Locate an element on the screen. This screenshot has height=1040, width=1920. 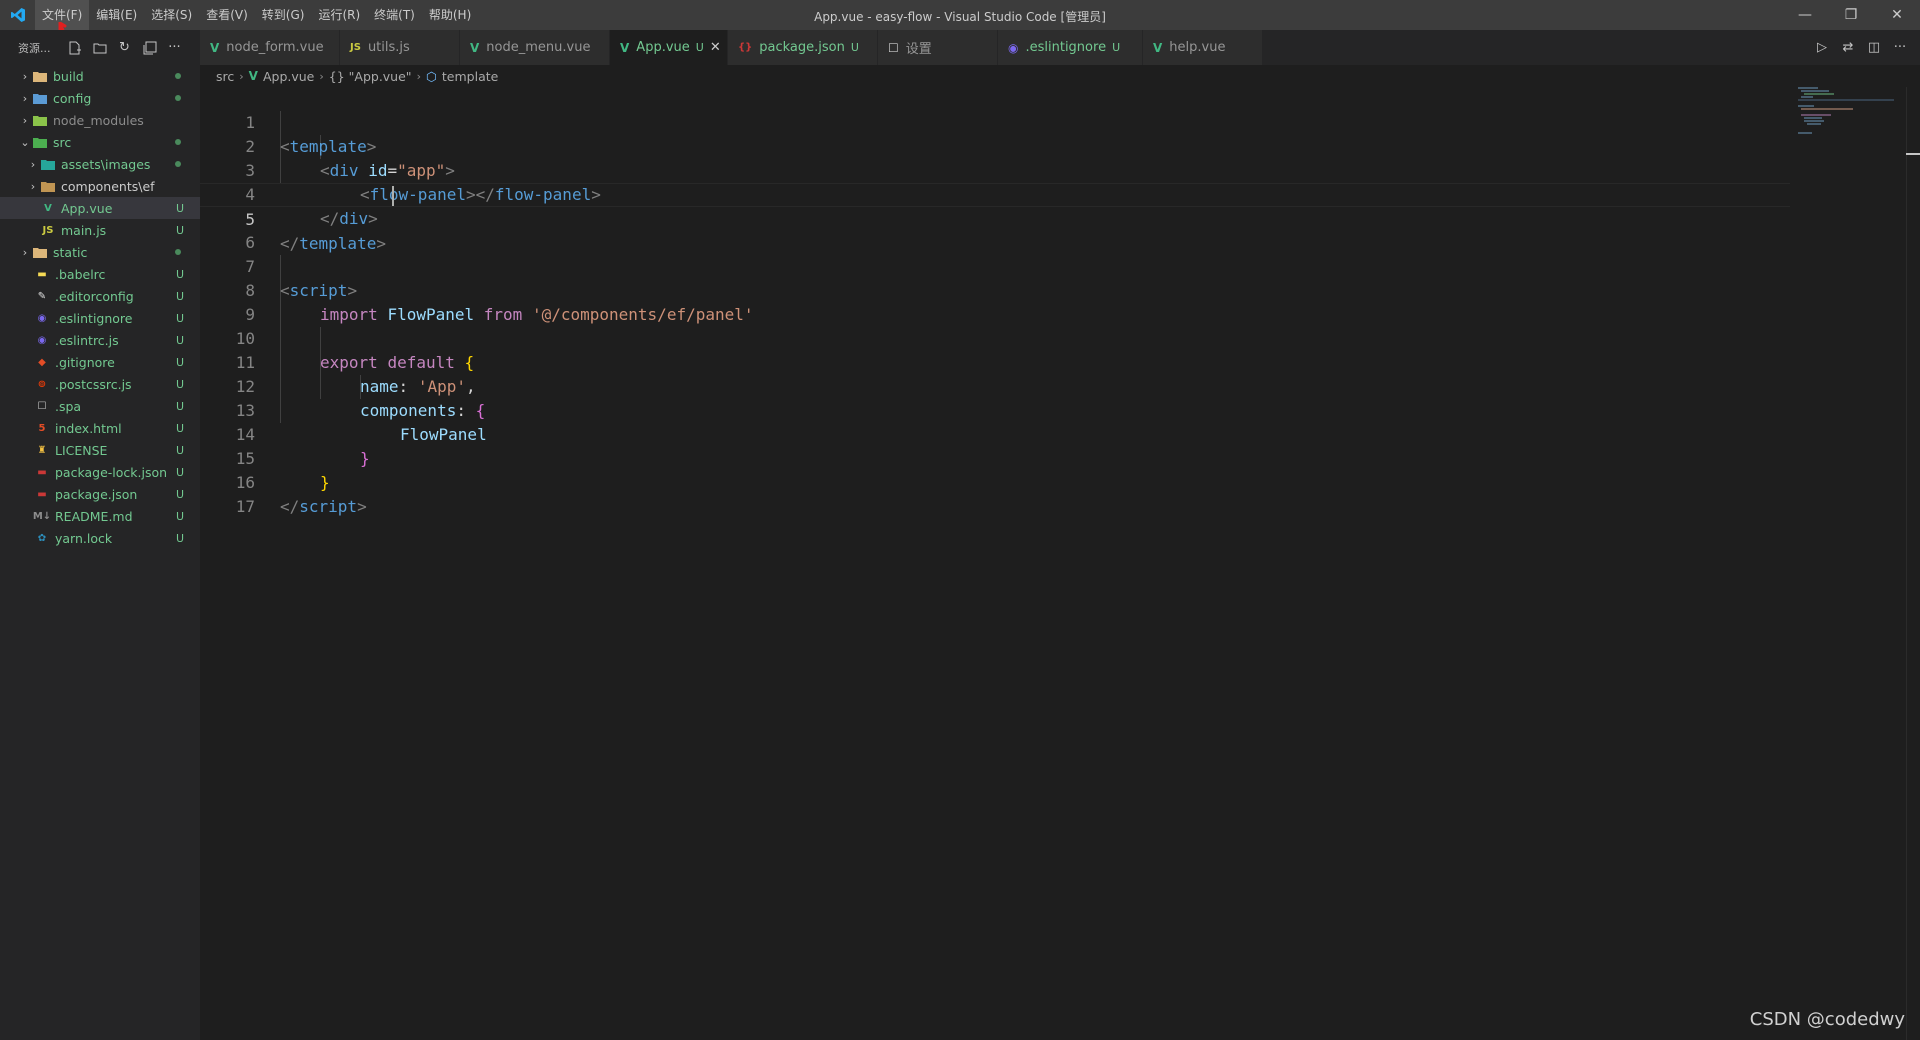
tab-label: App.vue is located at coordinates (663, 47).